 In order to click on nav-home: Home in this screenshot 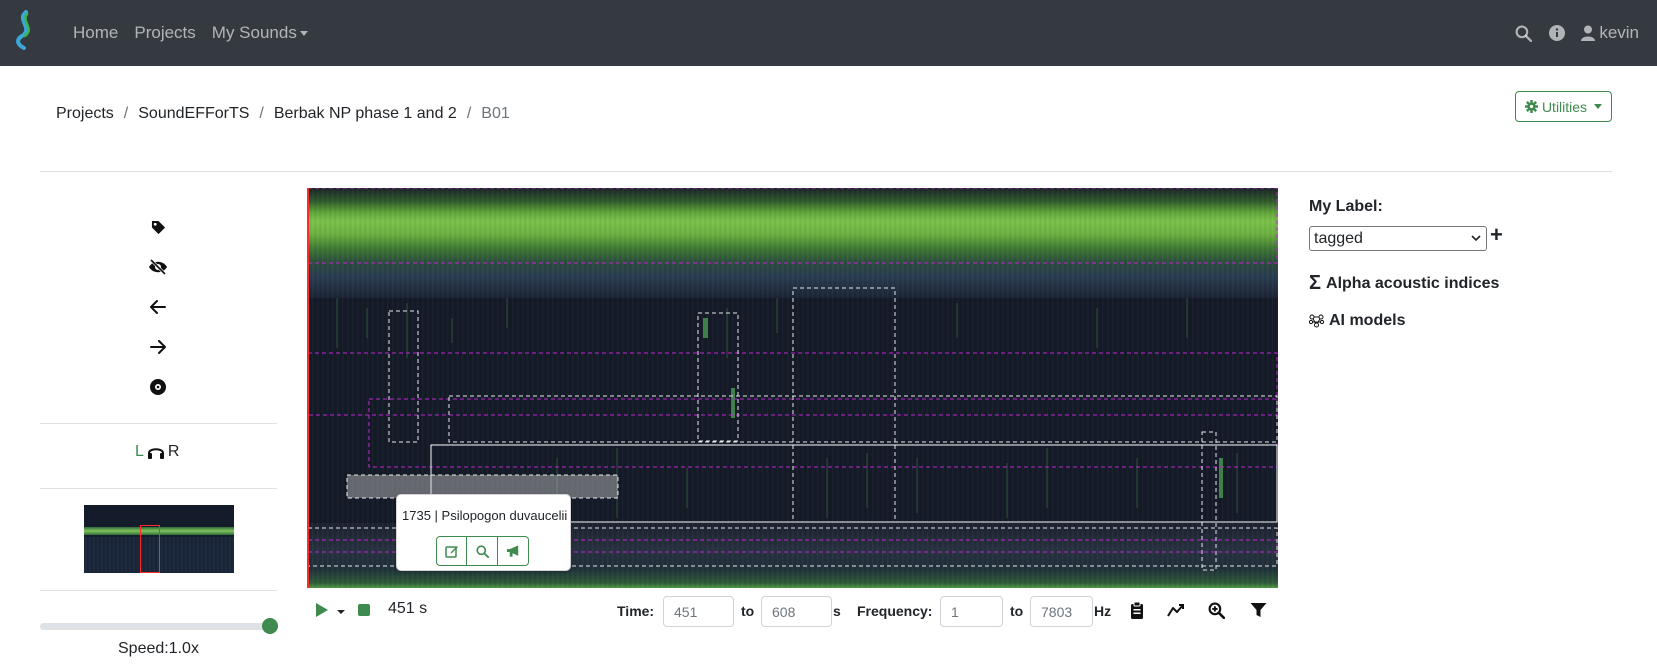, I will do `click(95, 33)`.